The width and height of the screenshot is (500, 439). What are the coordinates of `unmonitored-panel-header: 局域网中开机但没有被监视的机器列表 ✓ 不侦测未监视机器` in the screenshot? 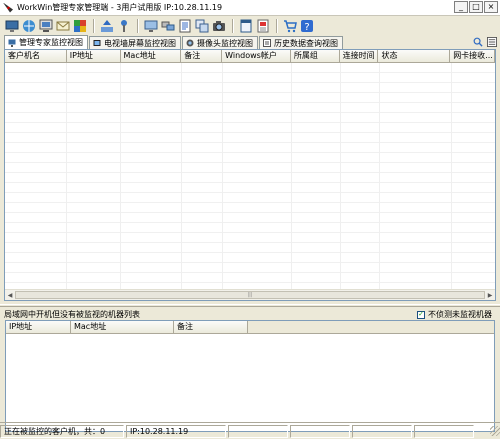 It's located at (250, 314).